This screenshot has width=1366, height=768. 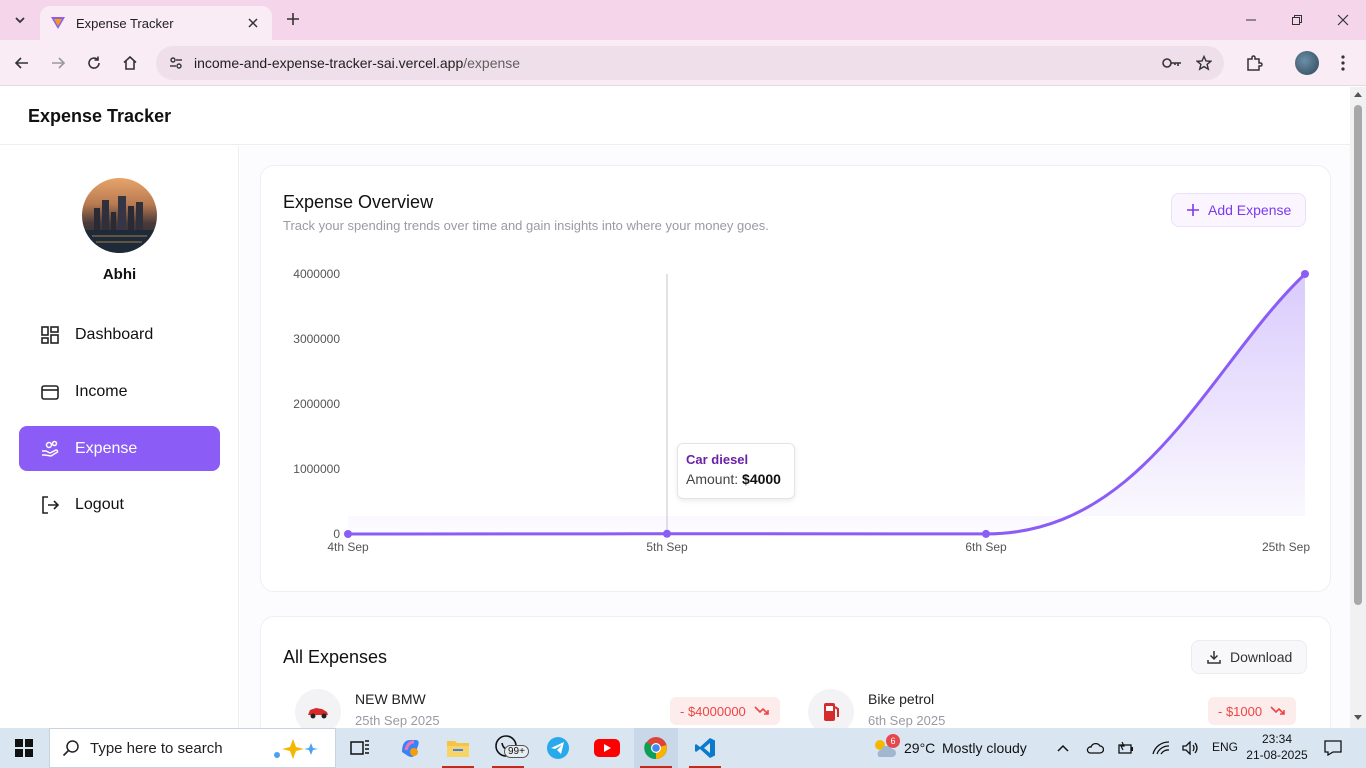 I want to click on chart-tooltip: Car diesel Amount: $4000, so click(x=736, y=471).